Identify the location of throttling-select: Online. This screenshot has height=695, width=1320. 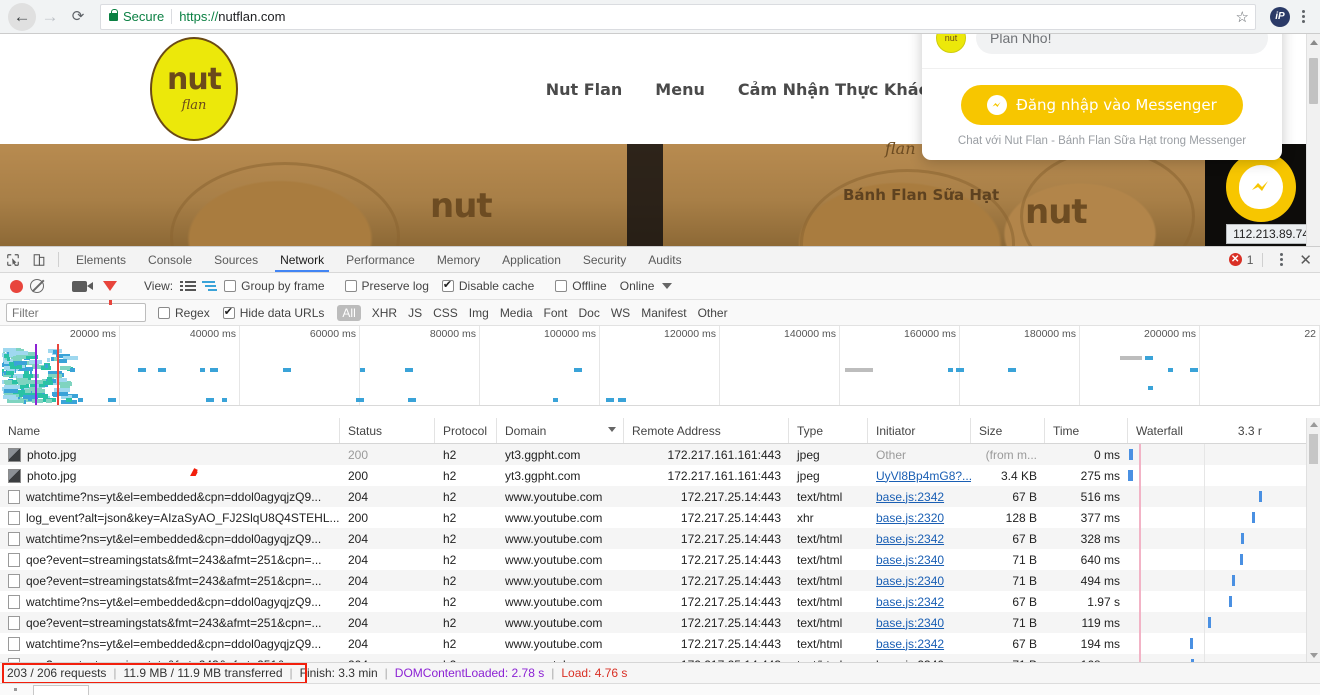
(637, 286).